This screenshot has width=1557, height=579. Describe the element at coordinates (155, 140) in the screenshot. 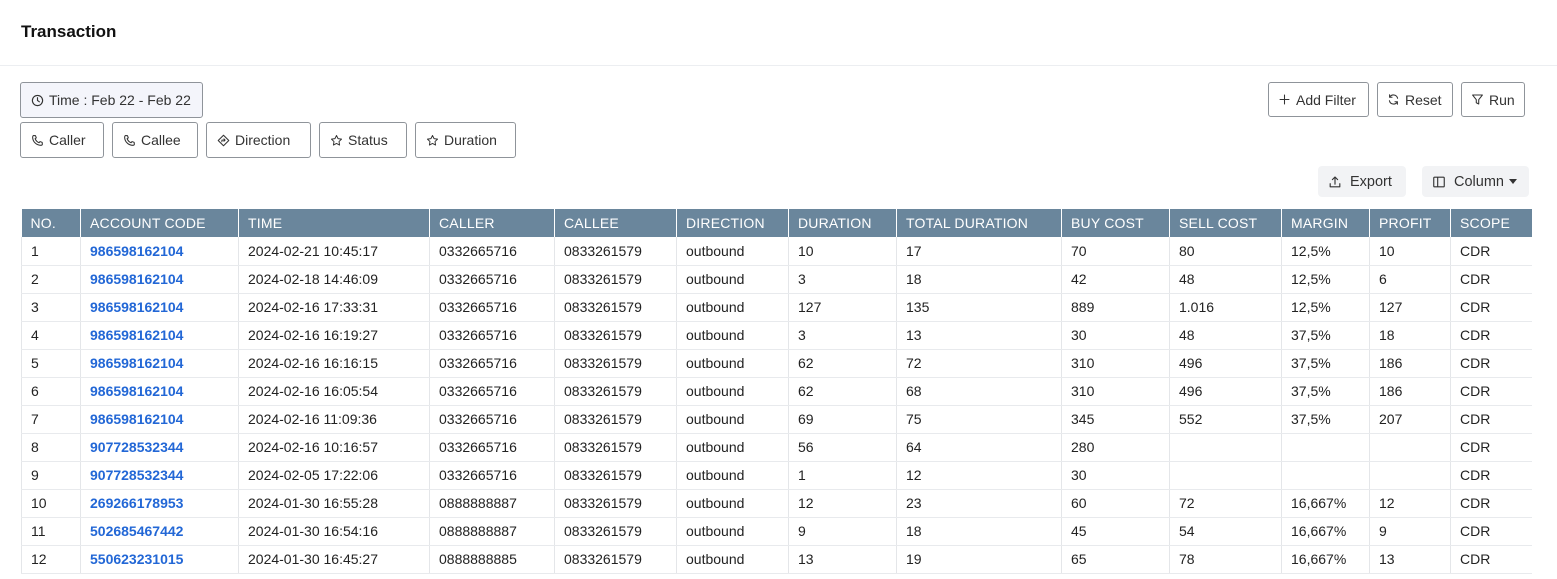

I see `callee-filter-chip: Callee` at that location.